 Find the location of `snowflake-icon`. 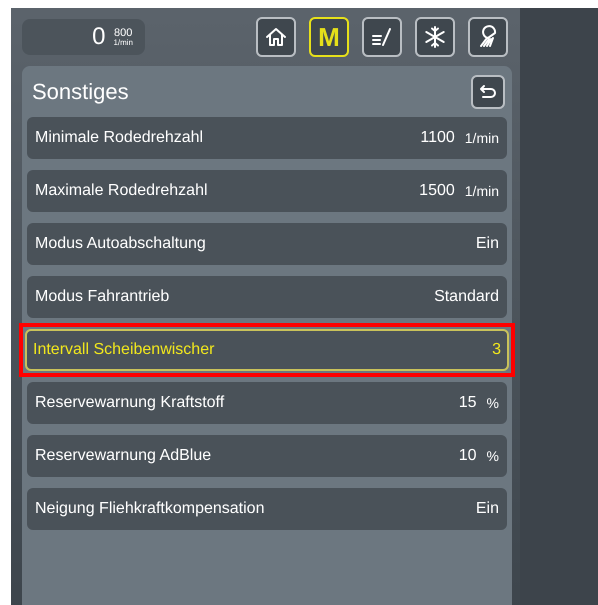

snowflake-icon is located at coordinates (435, 37).